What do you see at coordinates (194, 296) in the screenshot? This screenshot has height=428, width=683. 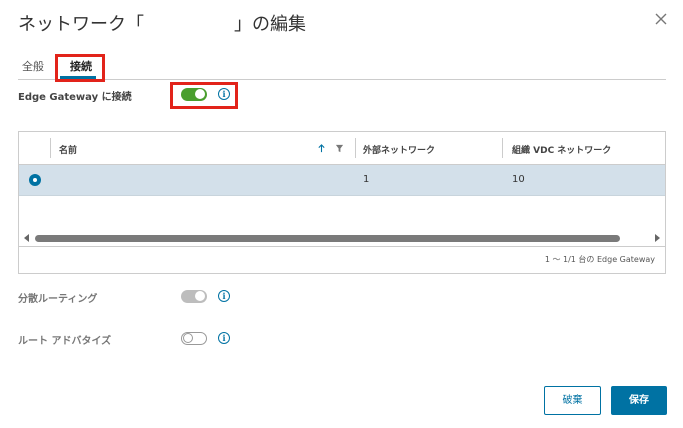 I see `distributed-routing-toggle` at bounding box center [194, 296].